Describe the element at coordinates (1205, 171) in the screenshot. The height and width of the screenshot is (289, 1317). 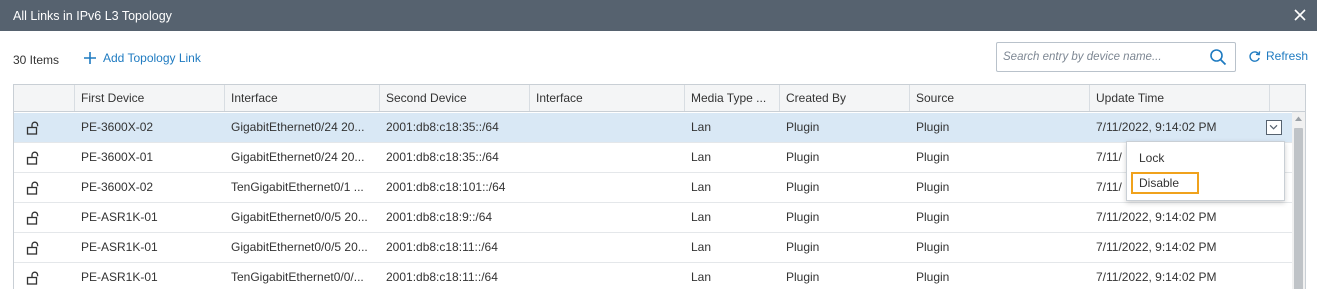
I see `row-context-menu: Lock Disable` at that location.